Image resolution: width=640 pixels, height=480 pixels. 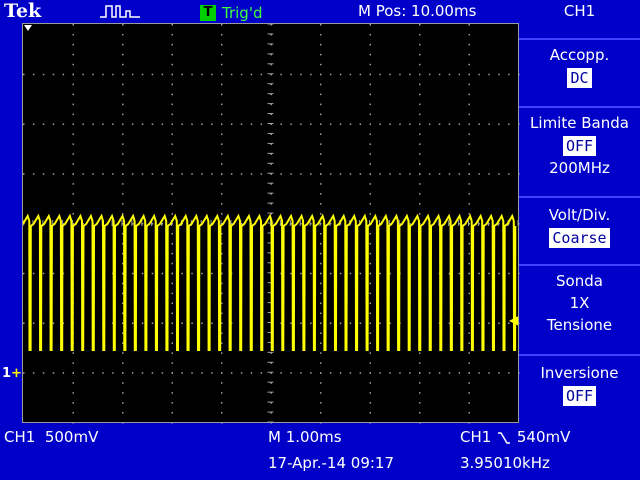 What do you see at coordinates (579, 11) in the screenshot?
I see `menu-title: CH1` at bounding box center [579, 11].